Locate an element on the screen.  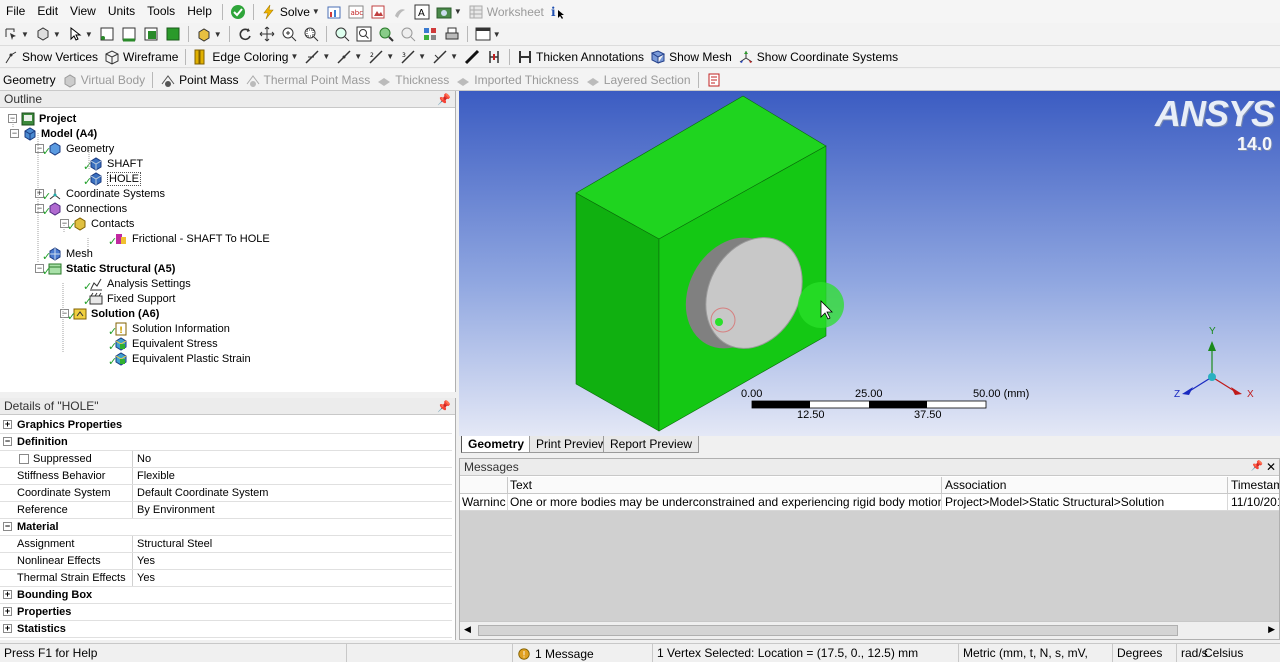
tree-node-model-a4: − Model (A4) is located at coordinates (53, 133).